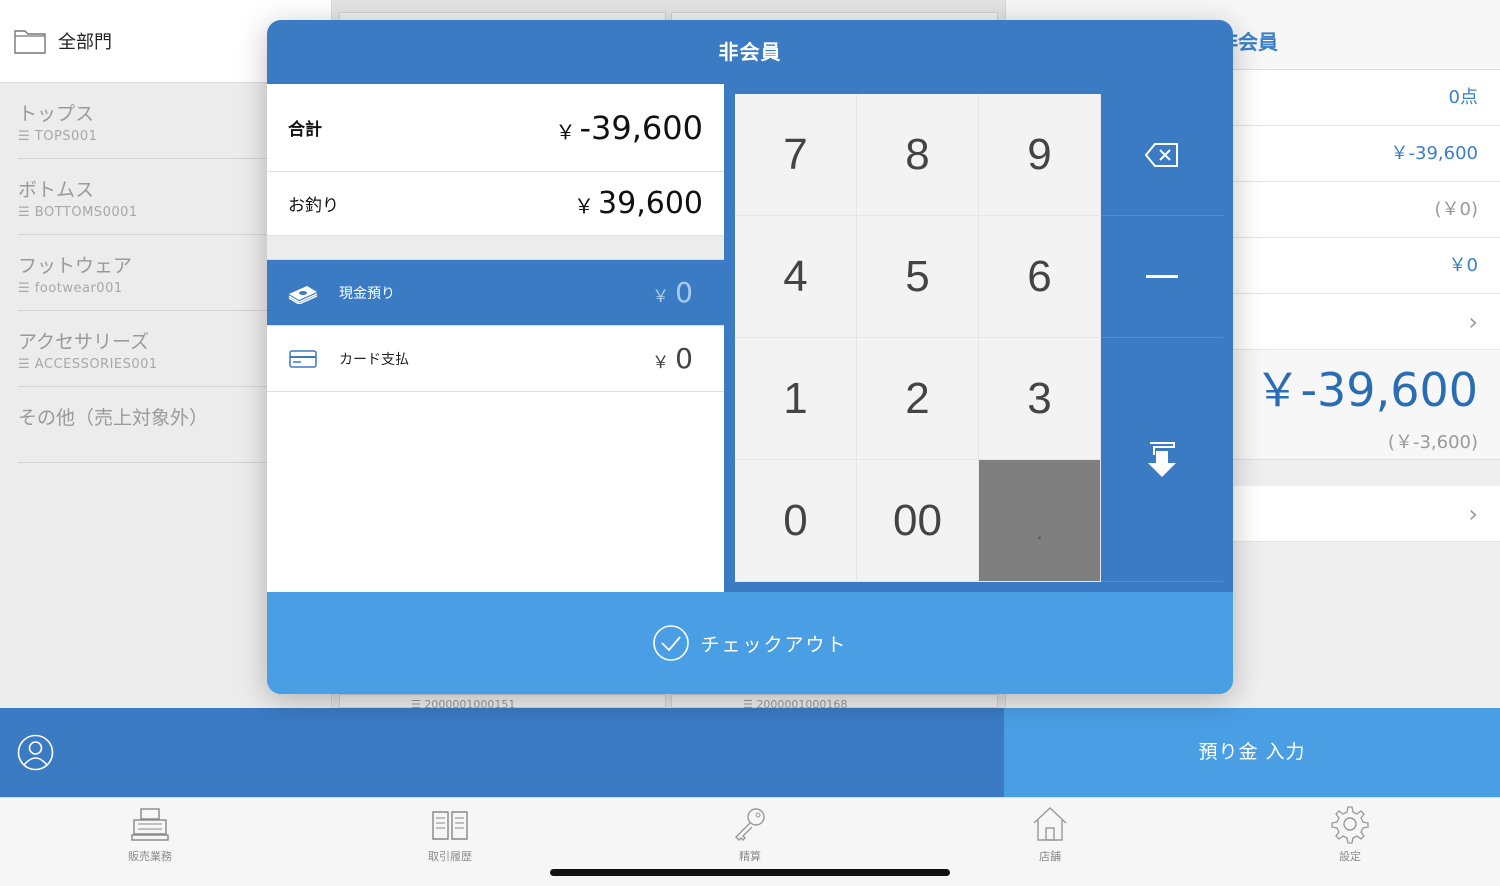 The height and width of the screenshot is (886, 1500). I want to click on total-amount: -39,600, so click(641, 127).